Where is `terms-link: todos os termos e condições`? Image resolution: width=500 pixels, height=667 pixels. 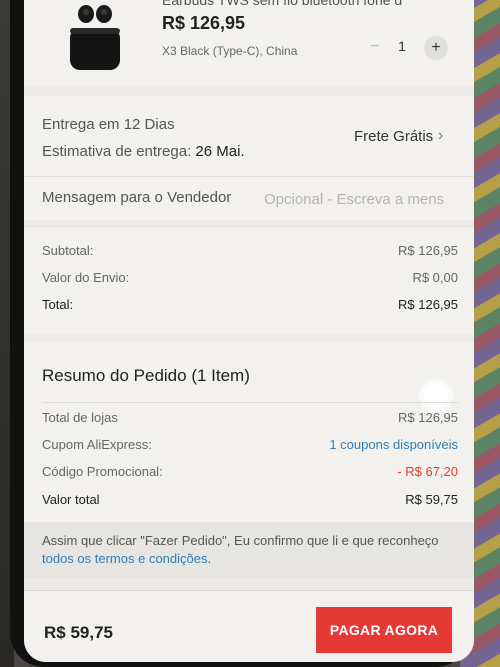 terms-link: todos os termos e condições is located at coordinates (124, 558).